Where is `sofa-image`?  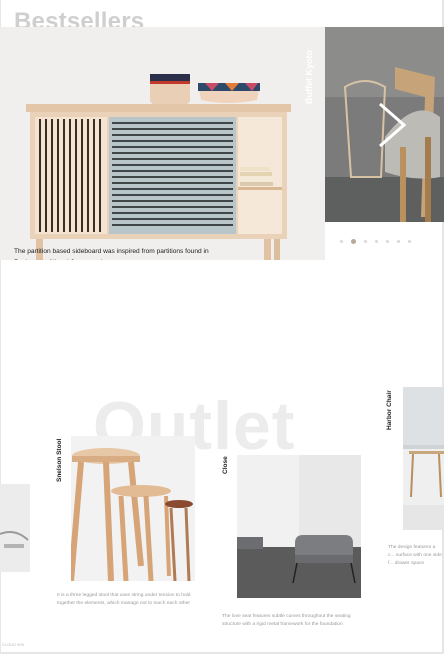
sofa-image is located at coordinates (299, 526).